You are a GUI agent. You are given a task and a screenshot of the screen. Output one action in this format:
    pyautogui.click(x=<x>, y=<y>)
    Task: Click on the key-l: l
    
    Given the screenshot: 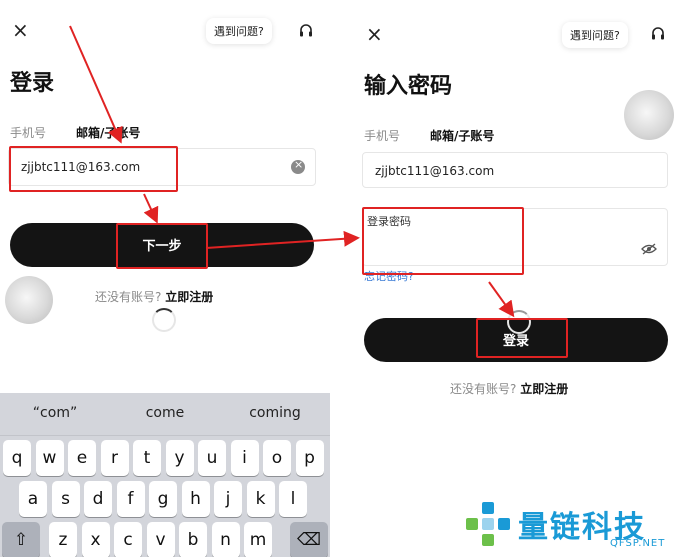 What is the action you would take?
    pyautogui.click(x=293, y=499)
    